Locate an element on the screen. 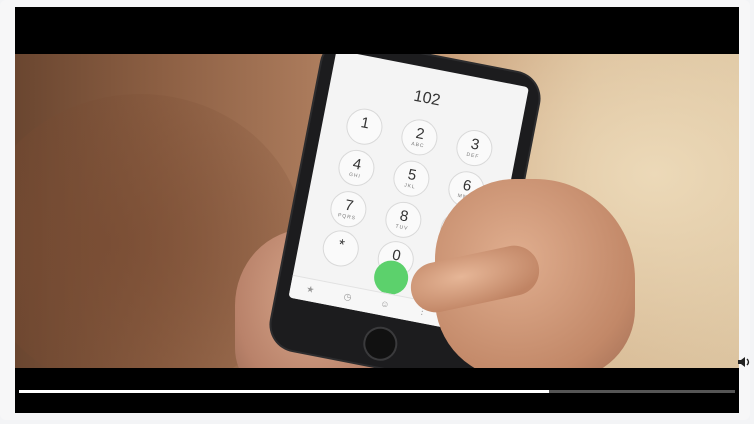 The width and height of the screenshot is (754, 424). keypad-digit: 1 is located at coordinates (365, 123).